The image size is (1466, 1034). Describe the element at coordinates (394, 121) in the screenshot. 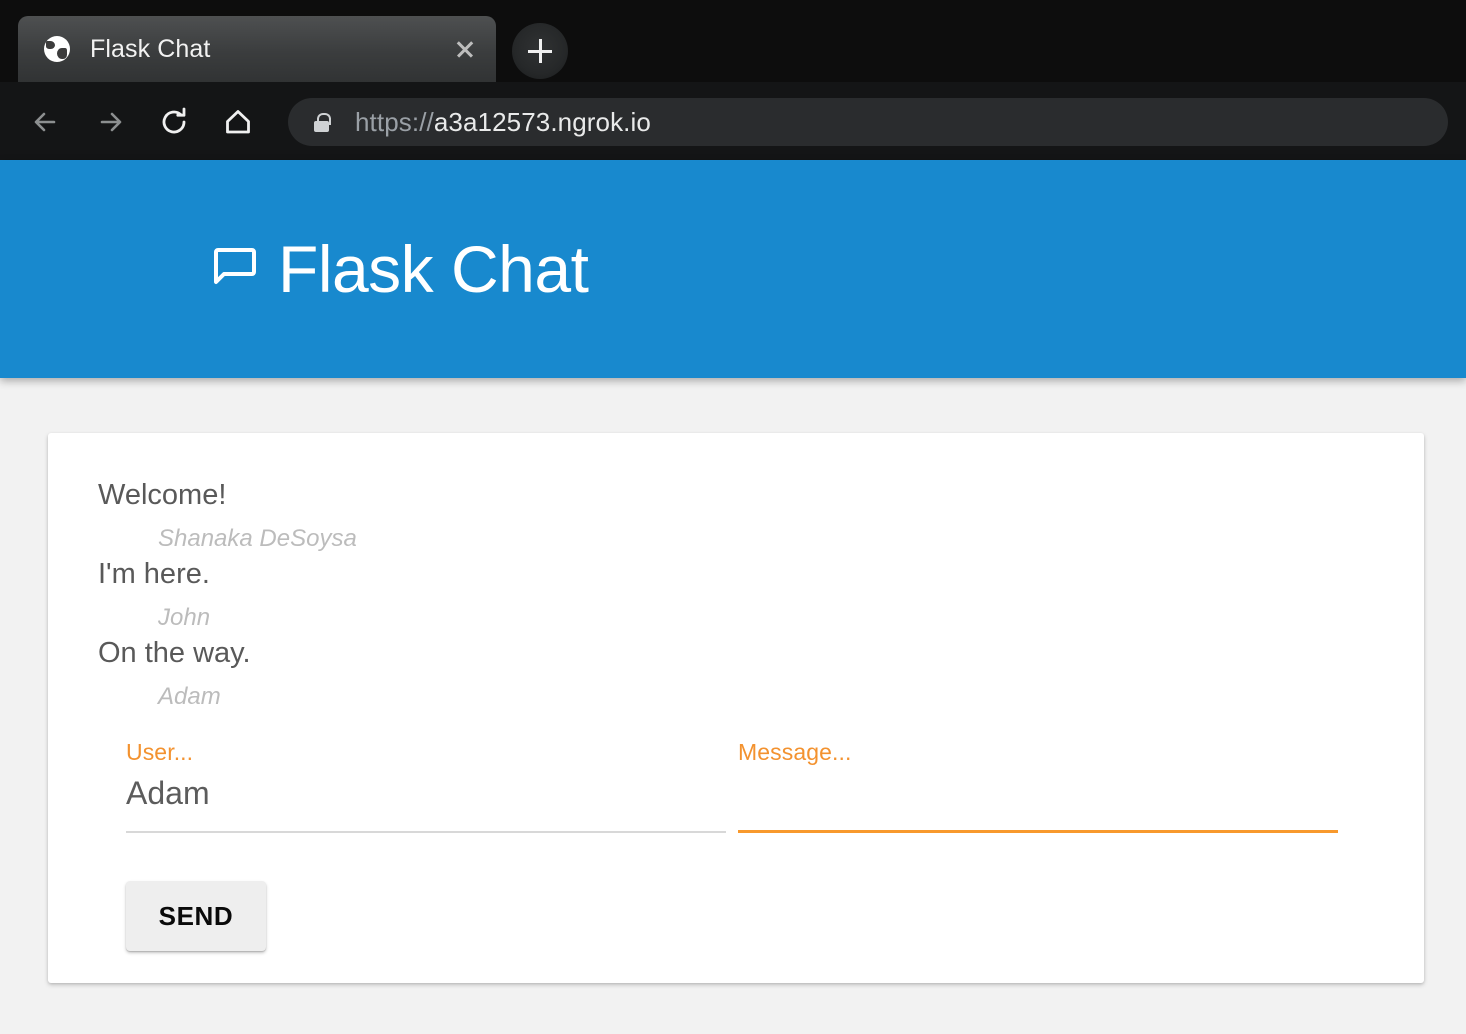

I see `url-scheme: https://` at that location.